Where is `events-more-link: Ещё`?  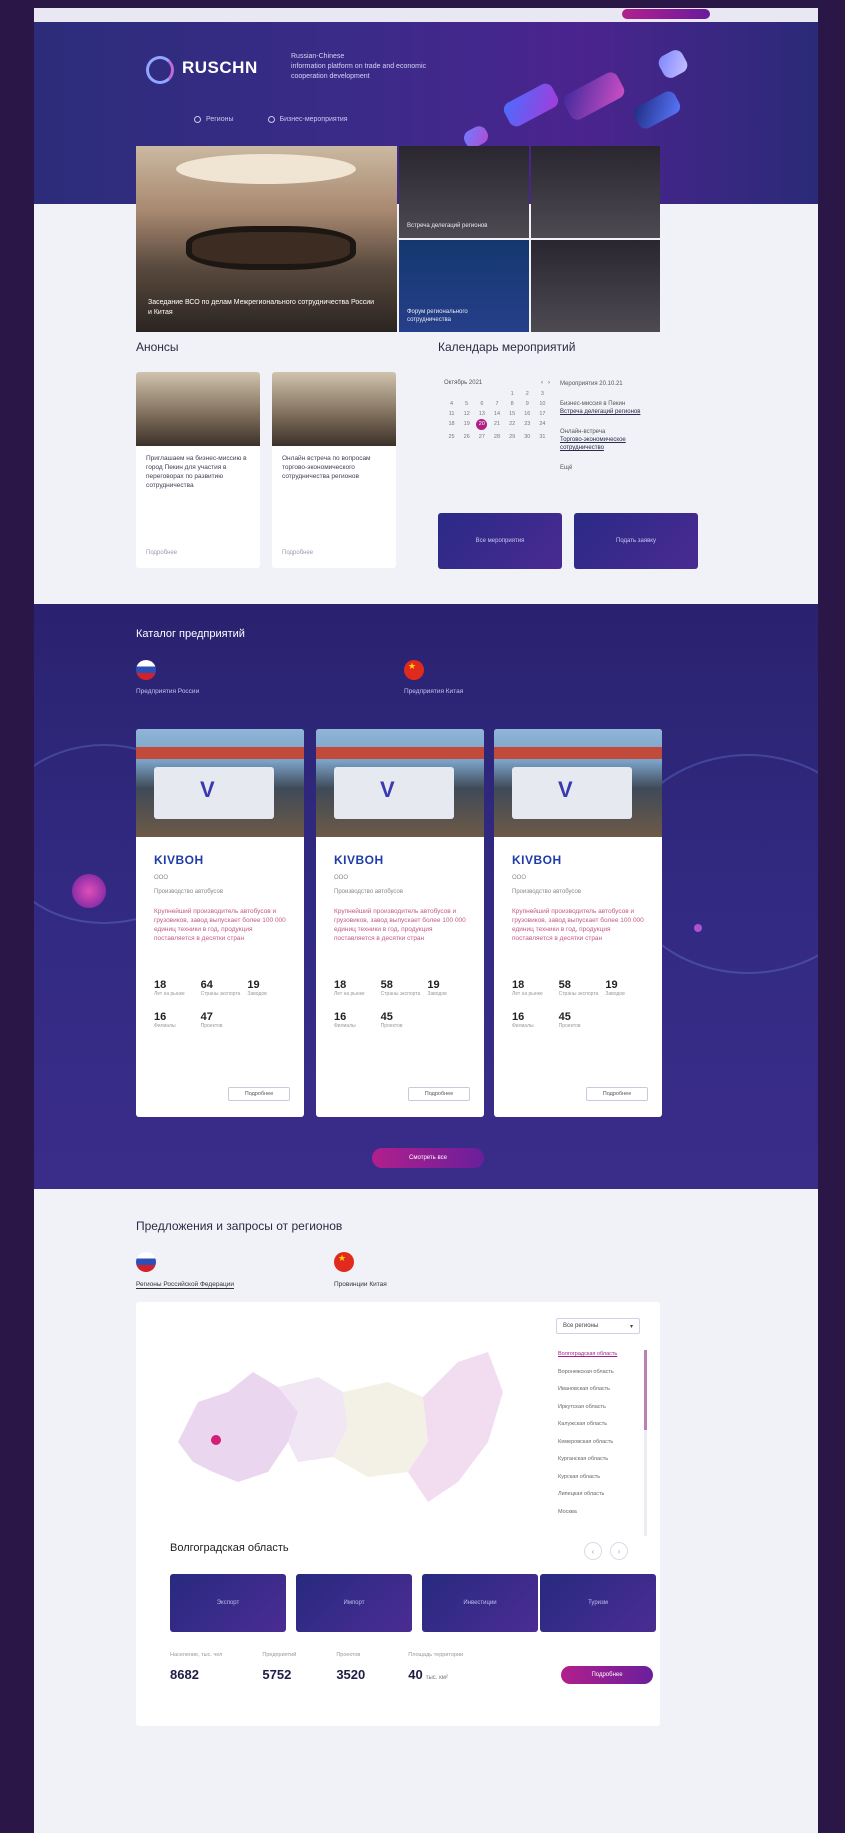
events-more-link: Ещё is located at coordinates (610, 468).